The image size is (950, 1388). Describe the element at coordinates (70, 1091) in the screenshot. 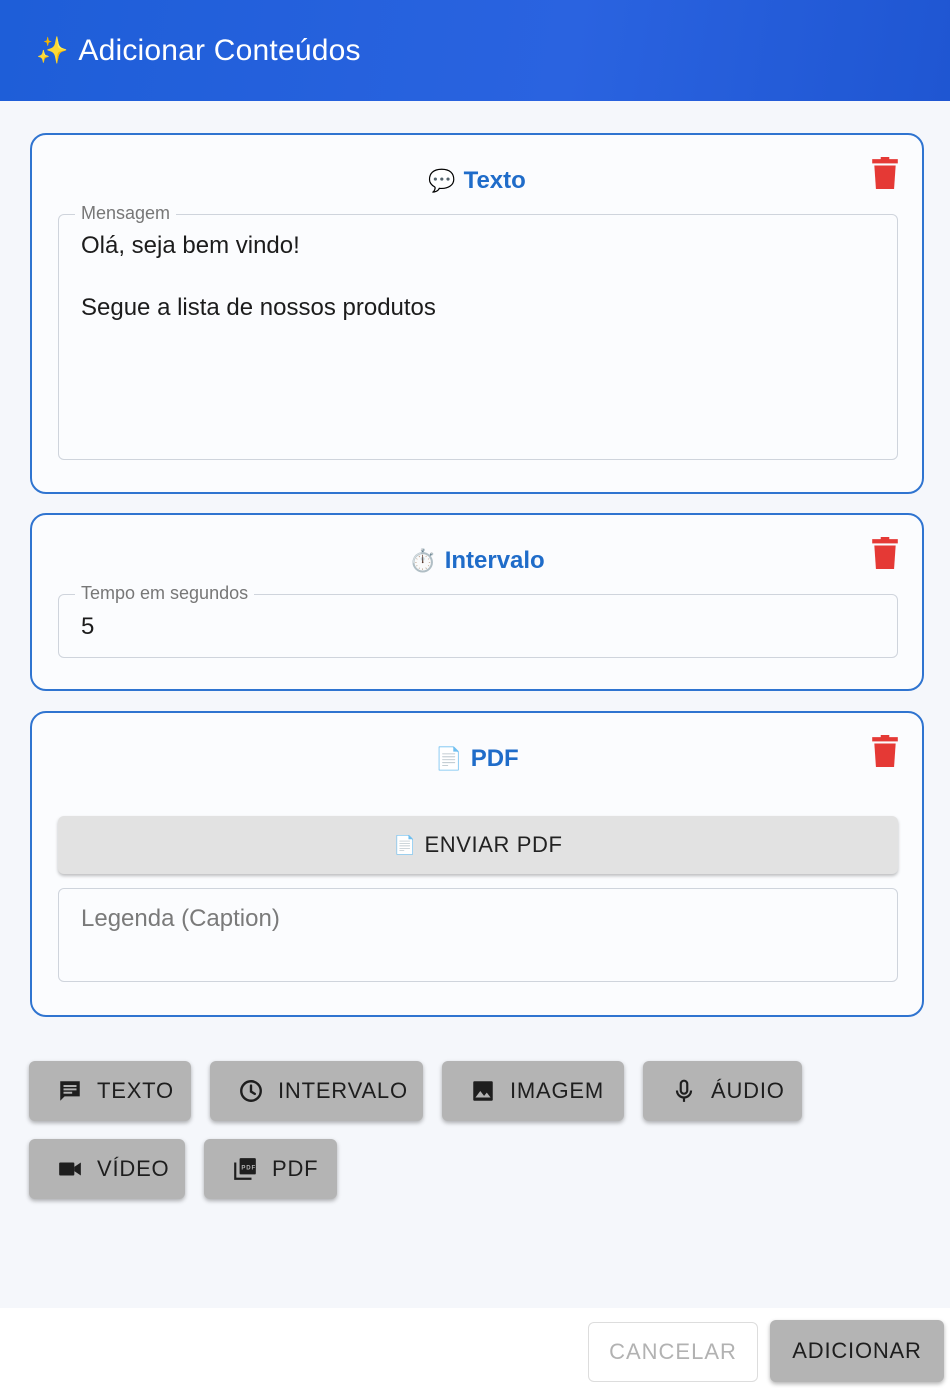

I see `message-icon` at that location.